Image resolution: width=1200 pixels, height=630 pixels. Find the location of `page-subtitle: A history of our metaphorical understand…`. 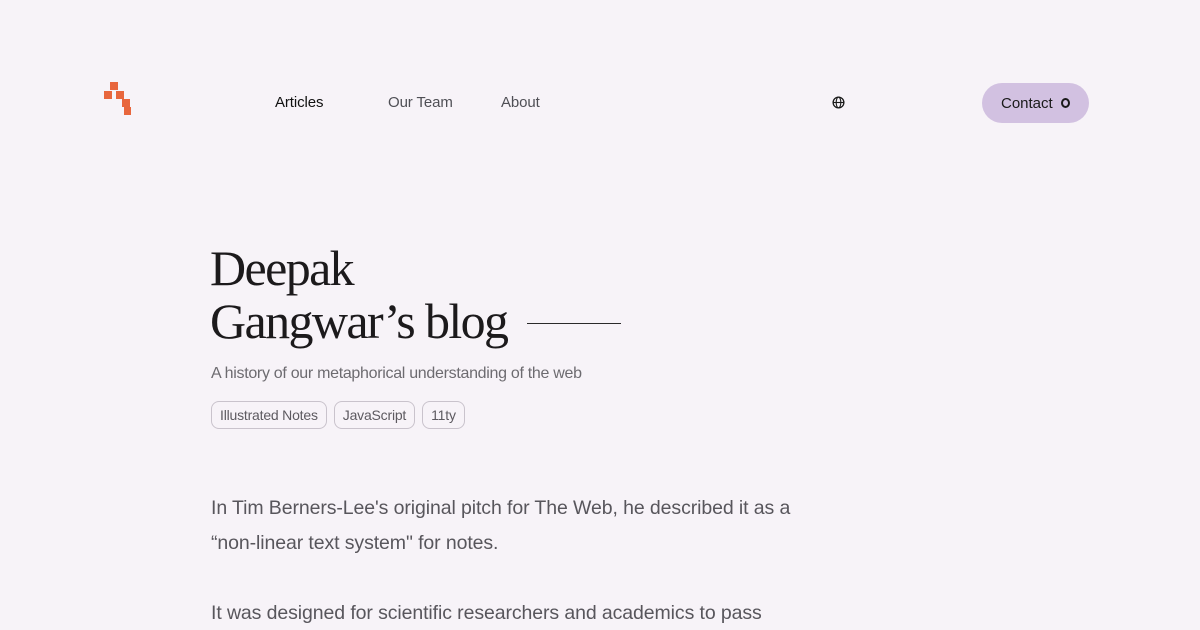

page-subtitle: A history of our metaphorical understand… is located at coordinates (396, 373).